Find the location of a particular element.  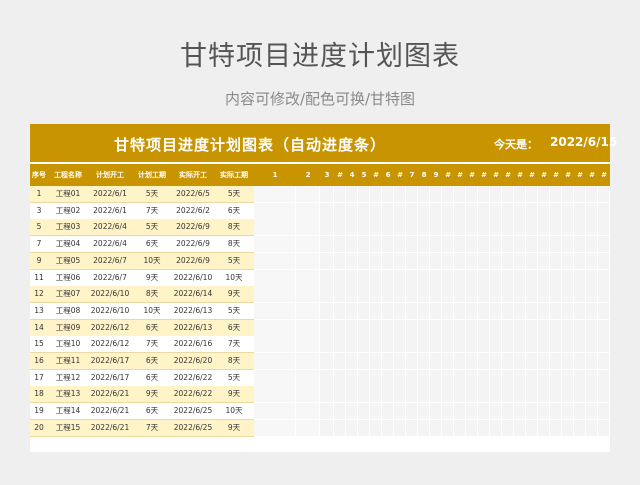

cell-plan-start: 2022/6/7 is located at coordinates (110, 261).